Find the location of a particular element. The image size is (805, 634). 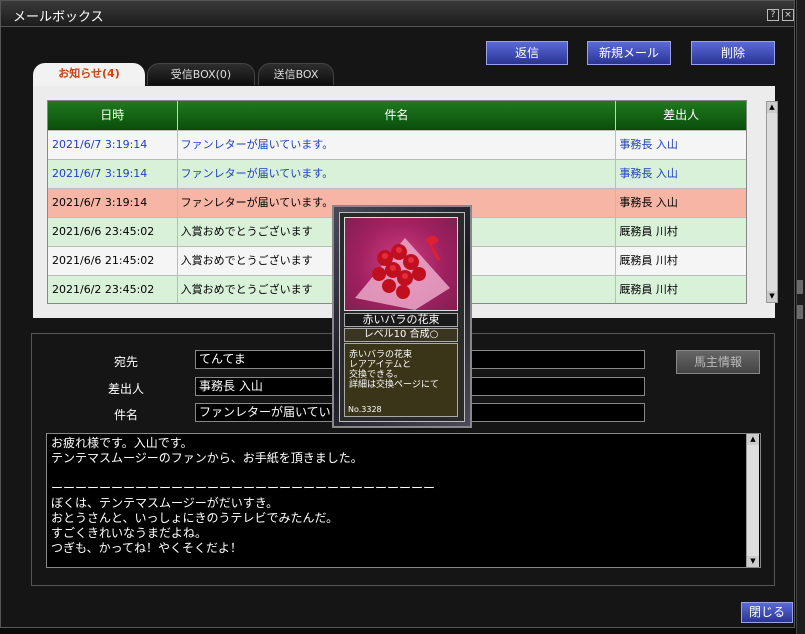

from-label: 差出人 is located at coordinates (125, 389).